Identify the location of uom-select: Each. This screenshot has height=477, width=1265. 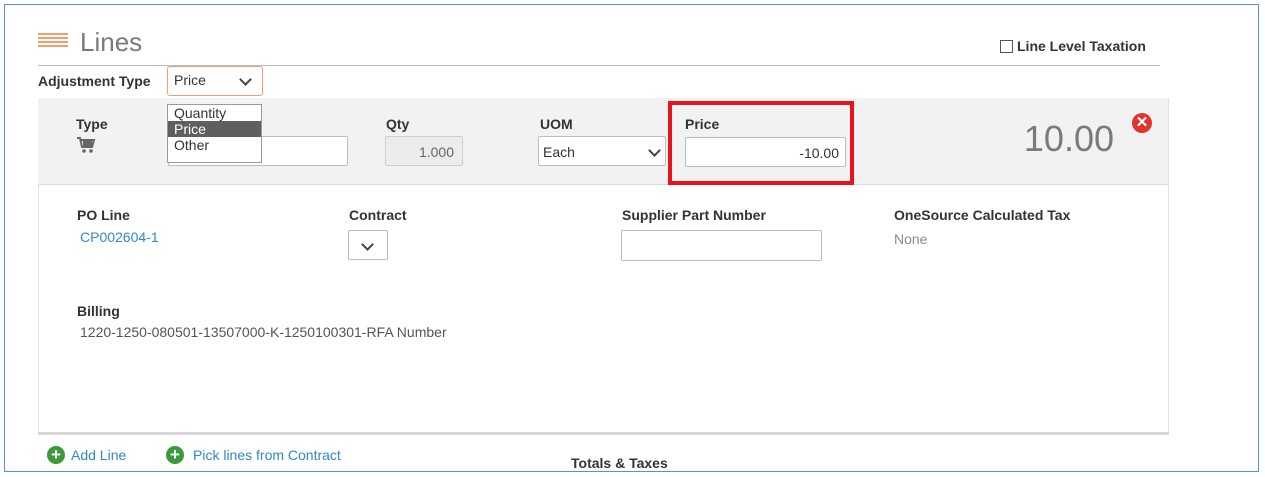
(602, 151).